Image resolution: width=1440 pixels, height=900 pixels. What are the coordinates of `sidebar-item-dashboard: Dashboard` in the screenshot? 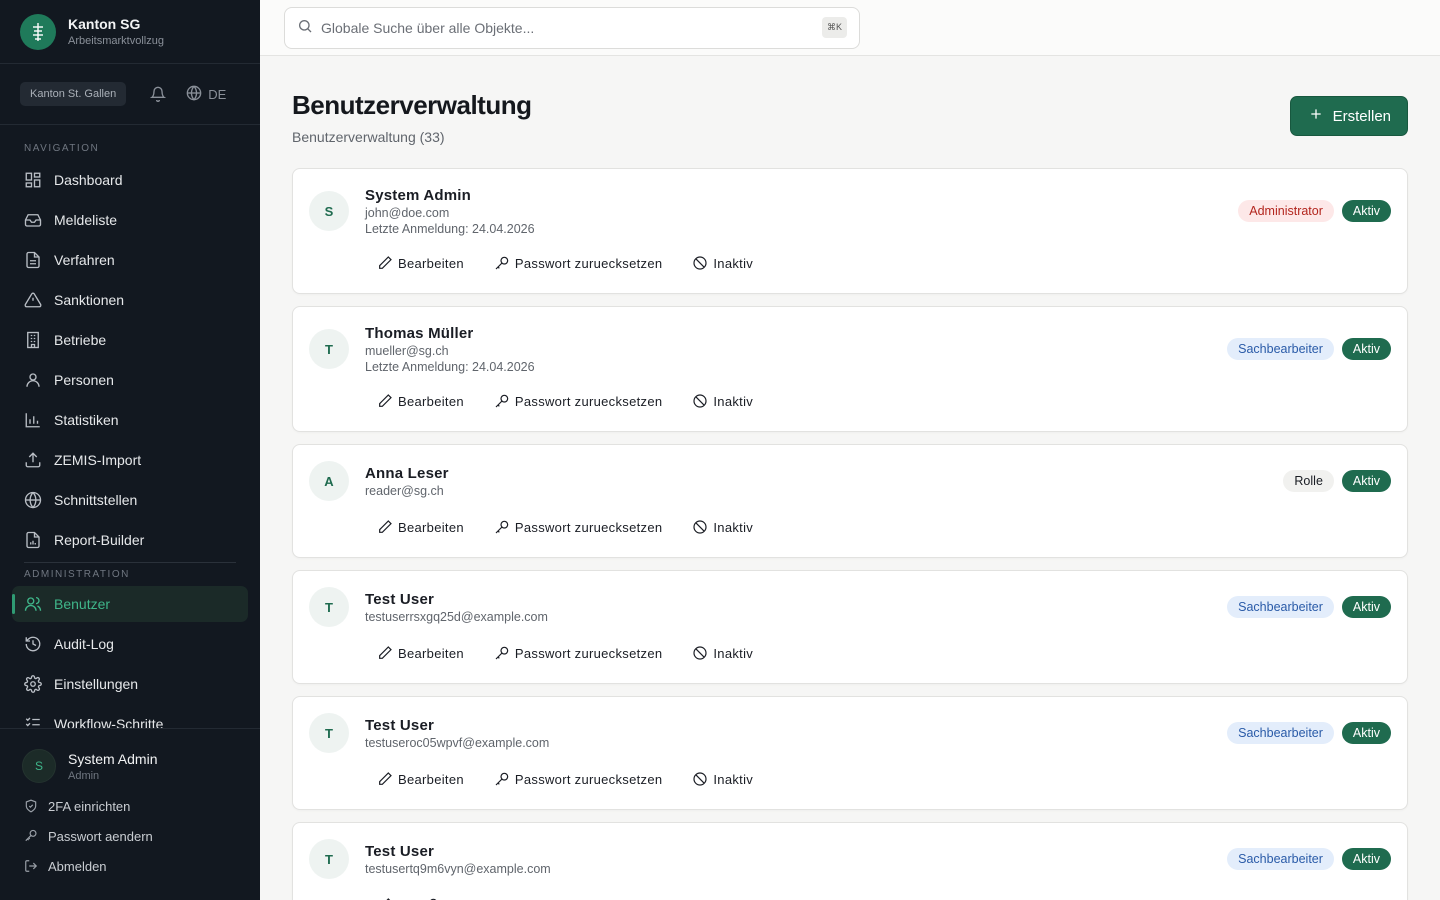 It's located at (130, 180).